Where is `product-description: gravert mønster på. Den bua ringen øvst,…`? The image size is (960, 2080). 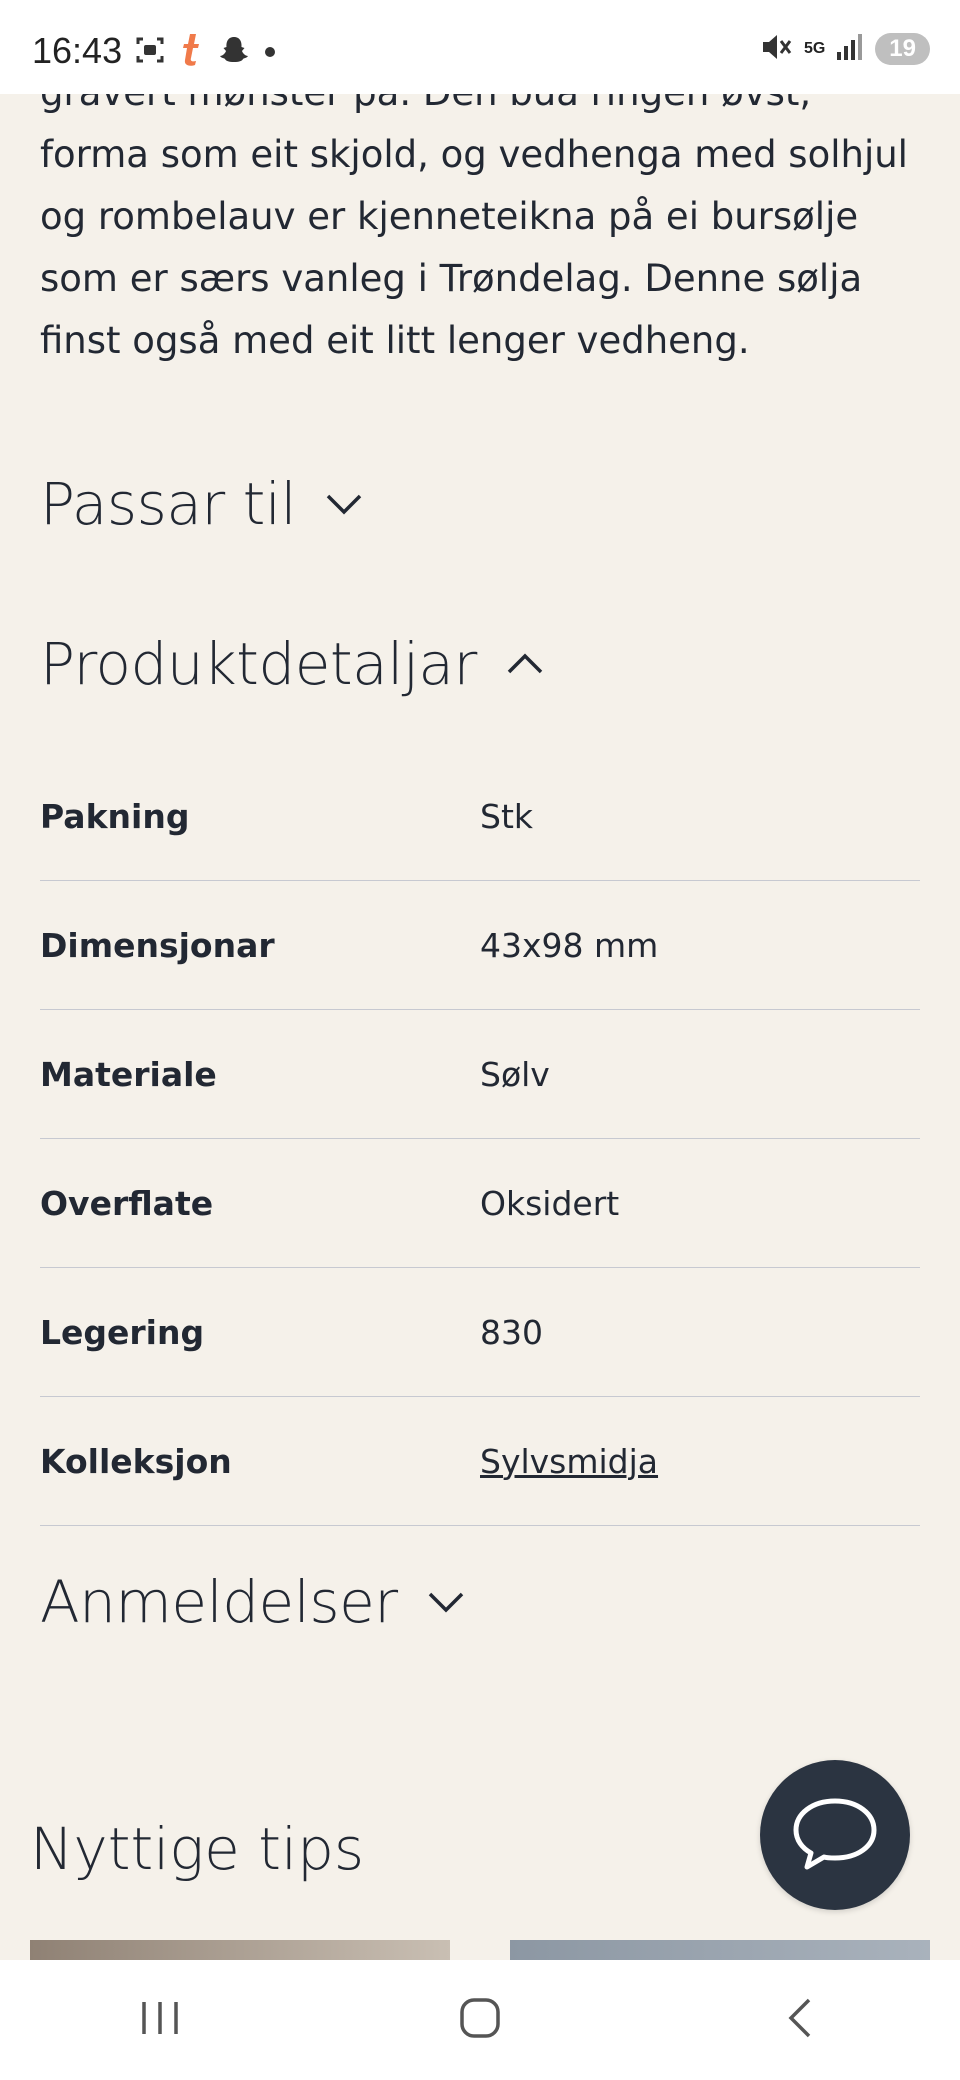 product-description: gravert mønster på. Den bua ringen øvst,… is located at coordinates (485, 217).